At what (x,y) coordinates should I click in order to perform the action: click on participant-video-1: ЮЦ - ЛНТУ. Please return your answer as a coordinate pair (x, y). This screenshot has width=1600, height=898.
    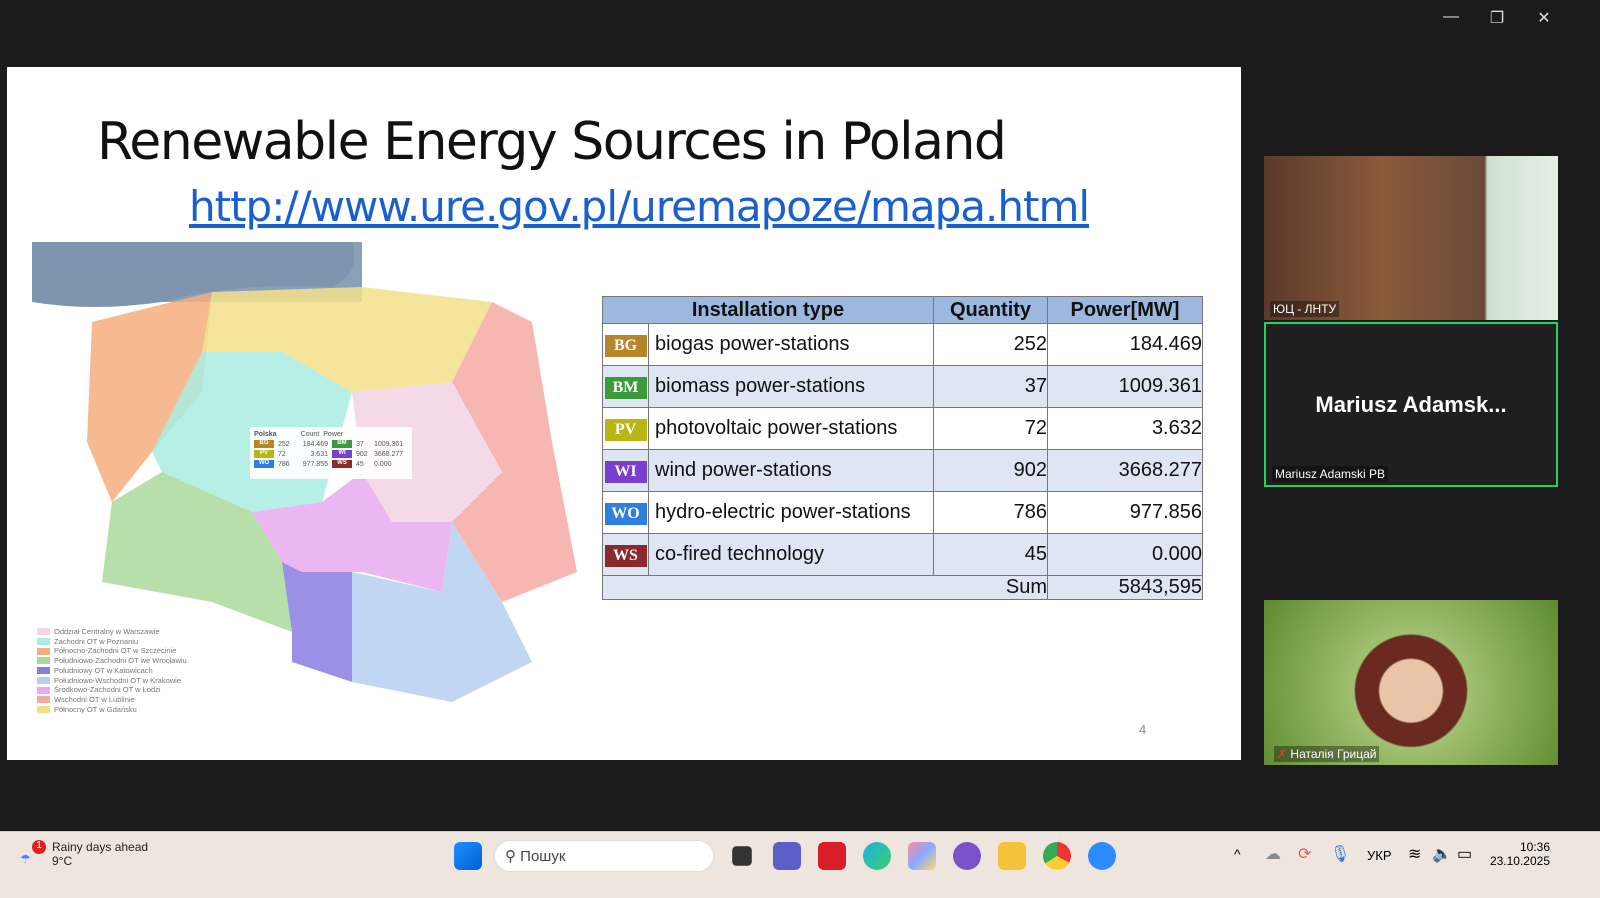
    Looking at the image, I should click on (1411, 238).